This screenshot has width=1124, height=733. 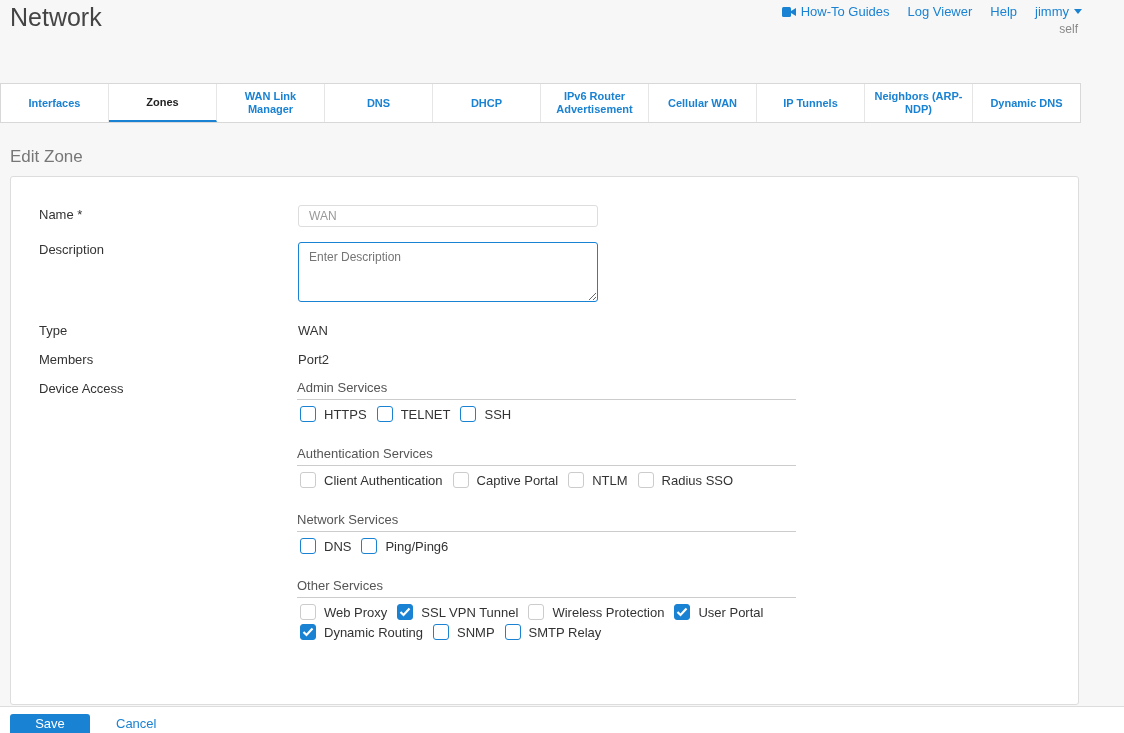 What do you see at coordinates (470, 612) in the screenshot?
I see `checkbox-label: SSL VPN Tunnel` at bounding box center [470, 612].